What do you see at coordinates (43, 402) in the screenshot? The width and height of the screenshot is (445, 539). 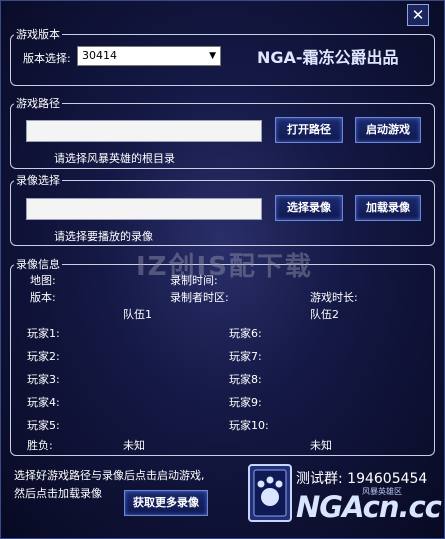 I see `player-label: 玩家4:` at bounding box center [43, 402].